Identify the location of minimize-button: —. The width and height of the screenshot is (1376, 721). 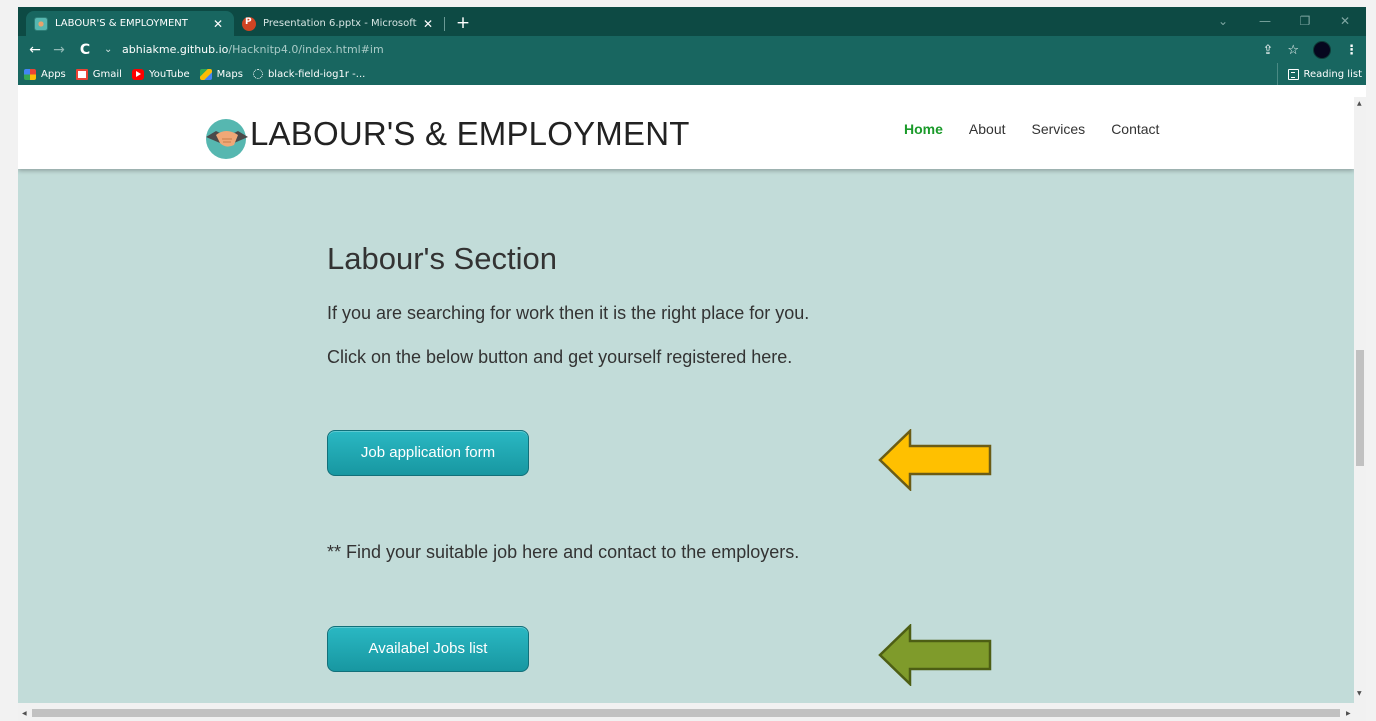
(1265, 21).